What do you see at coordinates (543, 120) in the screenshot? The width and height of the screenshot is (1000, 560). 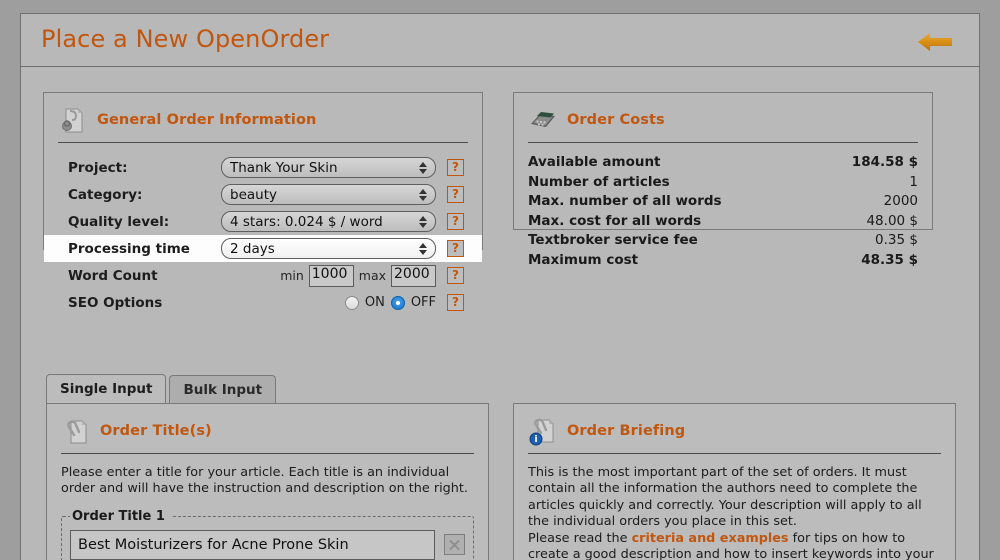 I see `calculator-icon` at bounding box center [543, 120].